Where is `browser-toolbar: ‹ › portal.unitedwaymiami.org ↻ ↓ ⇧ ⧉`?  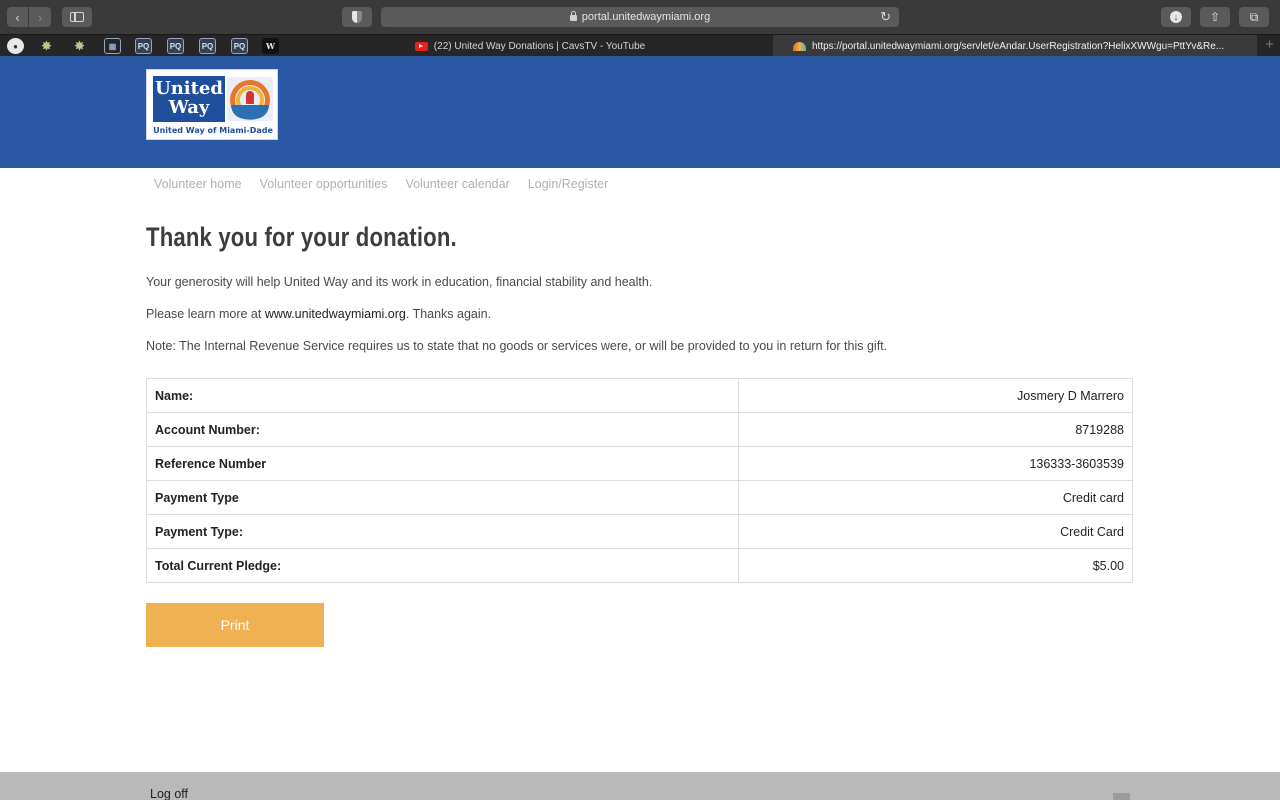 browser-toolbar: ‹ › portal.unitedwaymiami.org ↻ ↓ ⇧ ⧉ is located at coordinates (640, 17).